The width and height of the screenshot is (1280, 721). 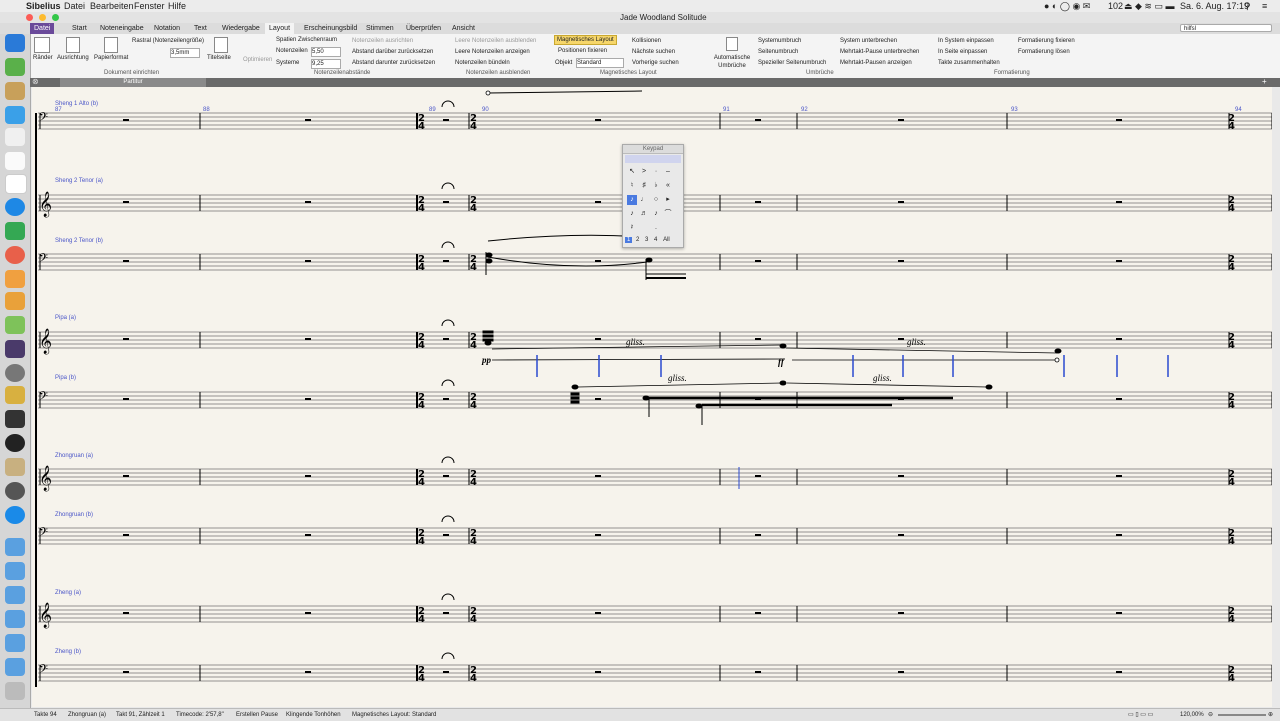 I want to click on contacts-icon, so click(x=15, y=161).